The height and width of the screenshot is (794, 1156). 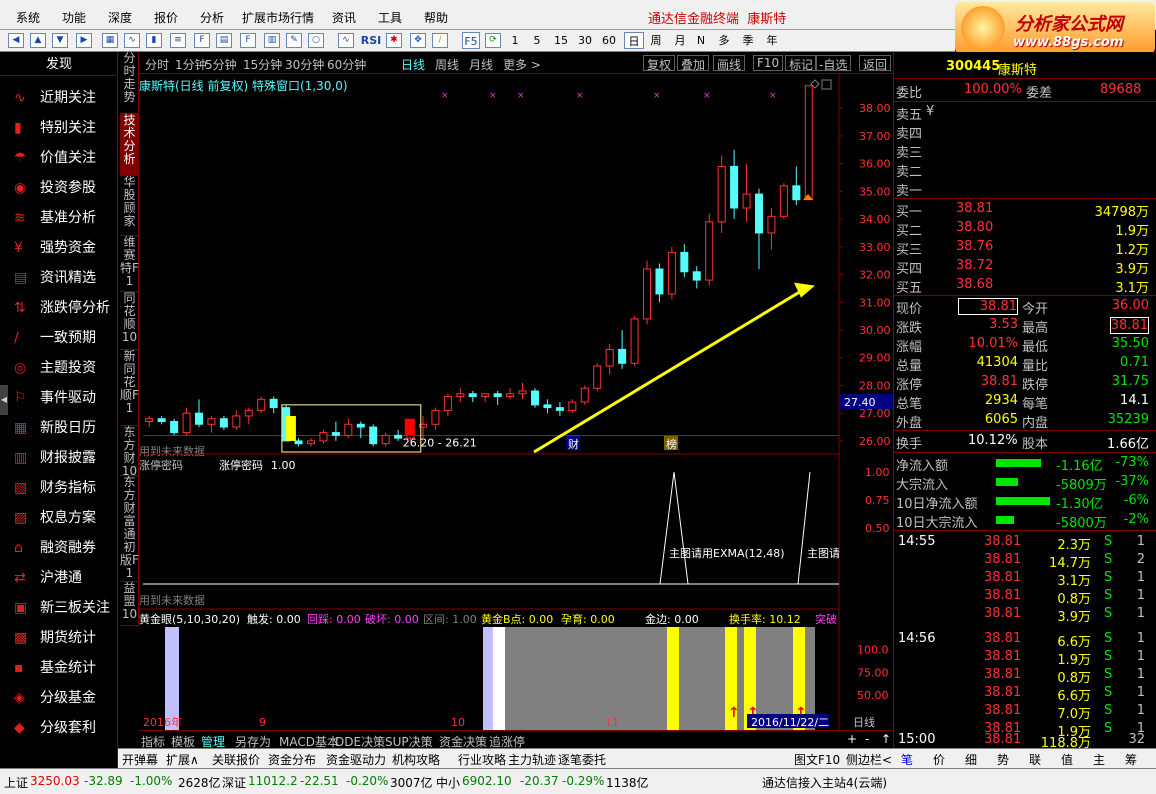 I want to click on cycle-week-button: 周, so click(x=656, y=40).